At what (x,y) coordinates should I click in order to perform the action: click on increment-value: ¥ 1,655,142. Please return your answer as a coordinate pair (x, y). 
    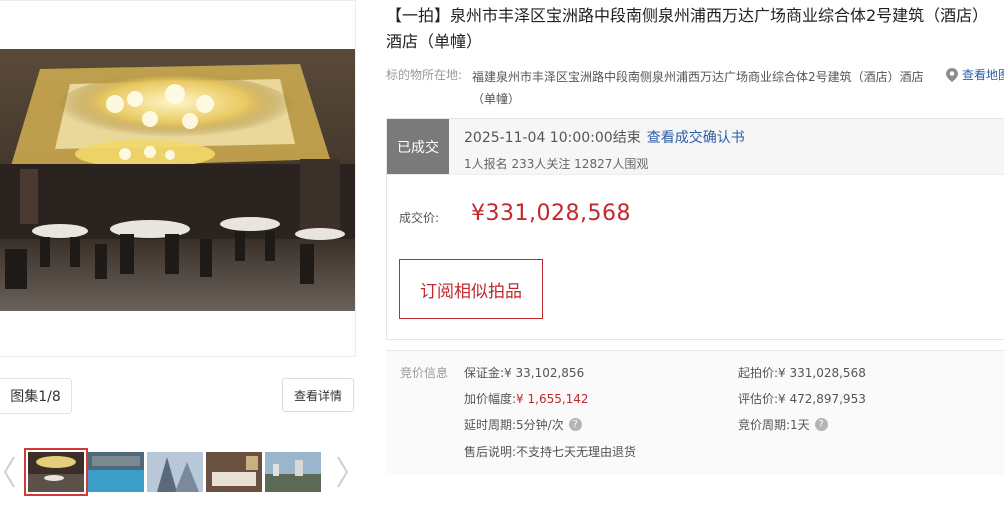
    Looking at the image, I should click on (552, 398).